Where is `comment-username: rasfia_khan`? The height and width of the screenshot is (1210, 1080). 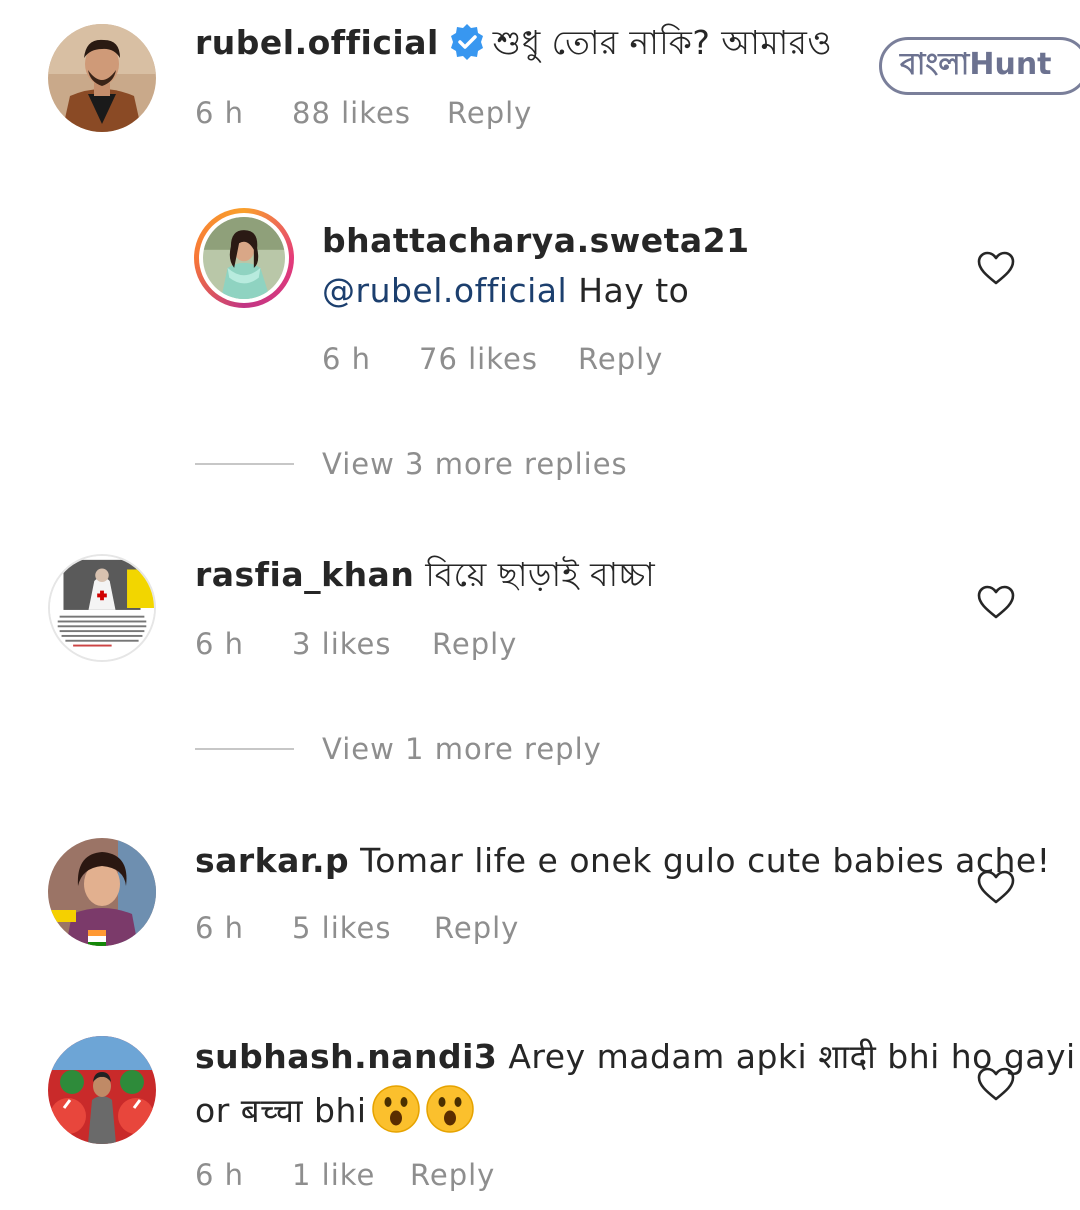 comment-username: rasfia_khan is located at coordinates (304, 574).